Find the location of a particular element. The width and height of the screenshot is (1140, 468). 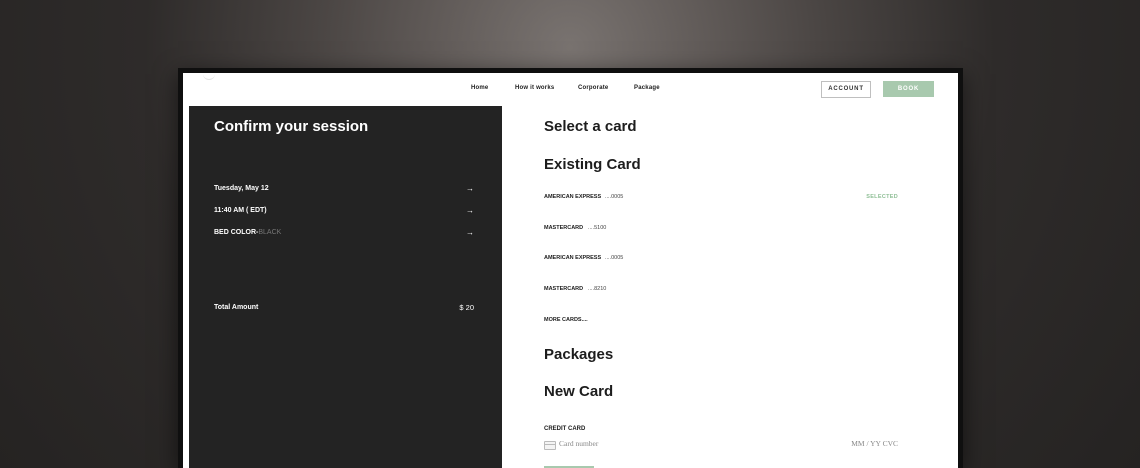

session-date-row: Tuesday, May 12 → is located at coordinates (344, 190).